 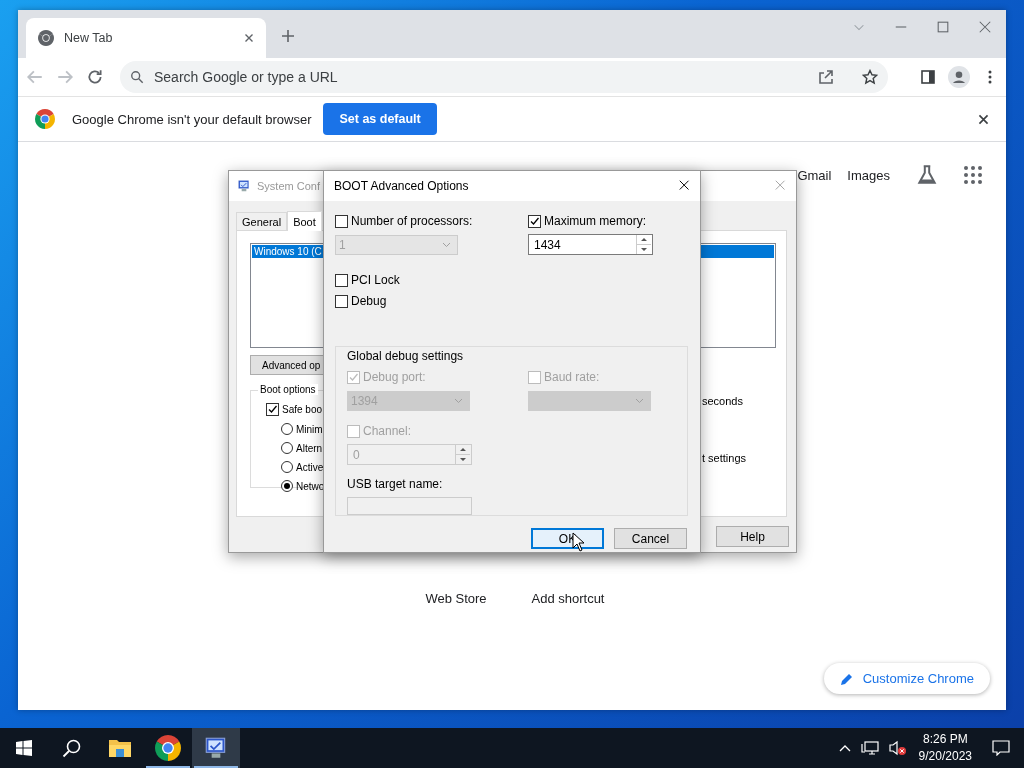 What do you see at coordinates (288, 36) in the screenshot?
I see `plus-icon` at bounding box center [288, 36].